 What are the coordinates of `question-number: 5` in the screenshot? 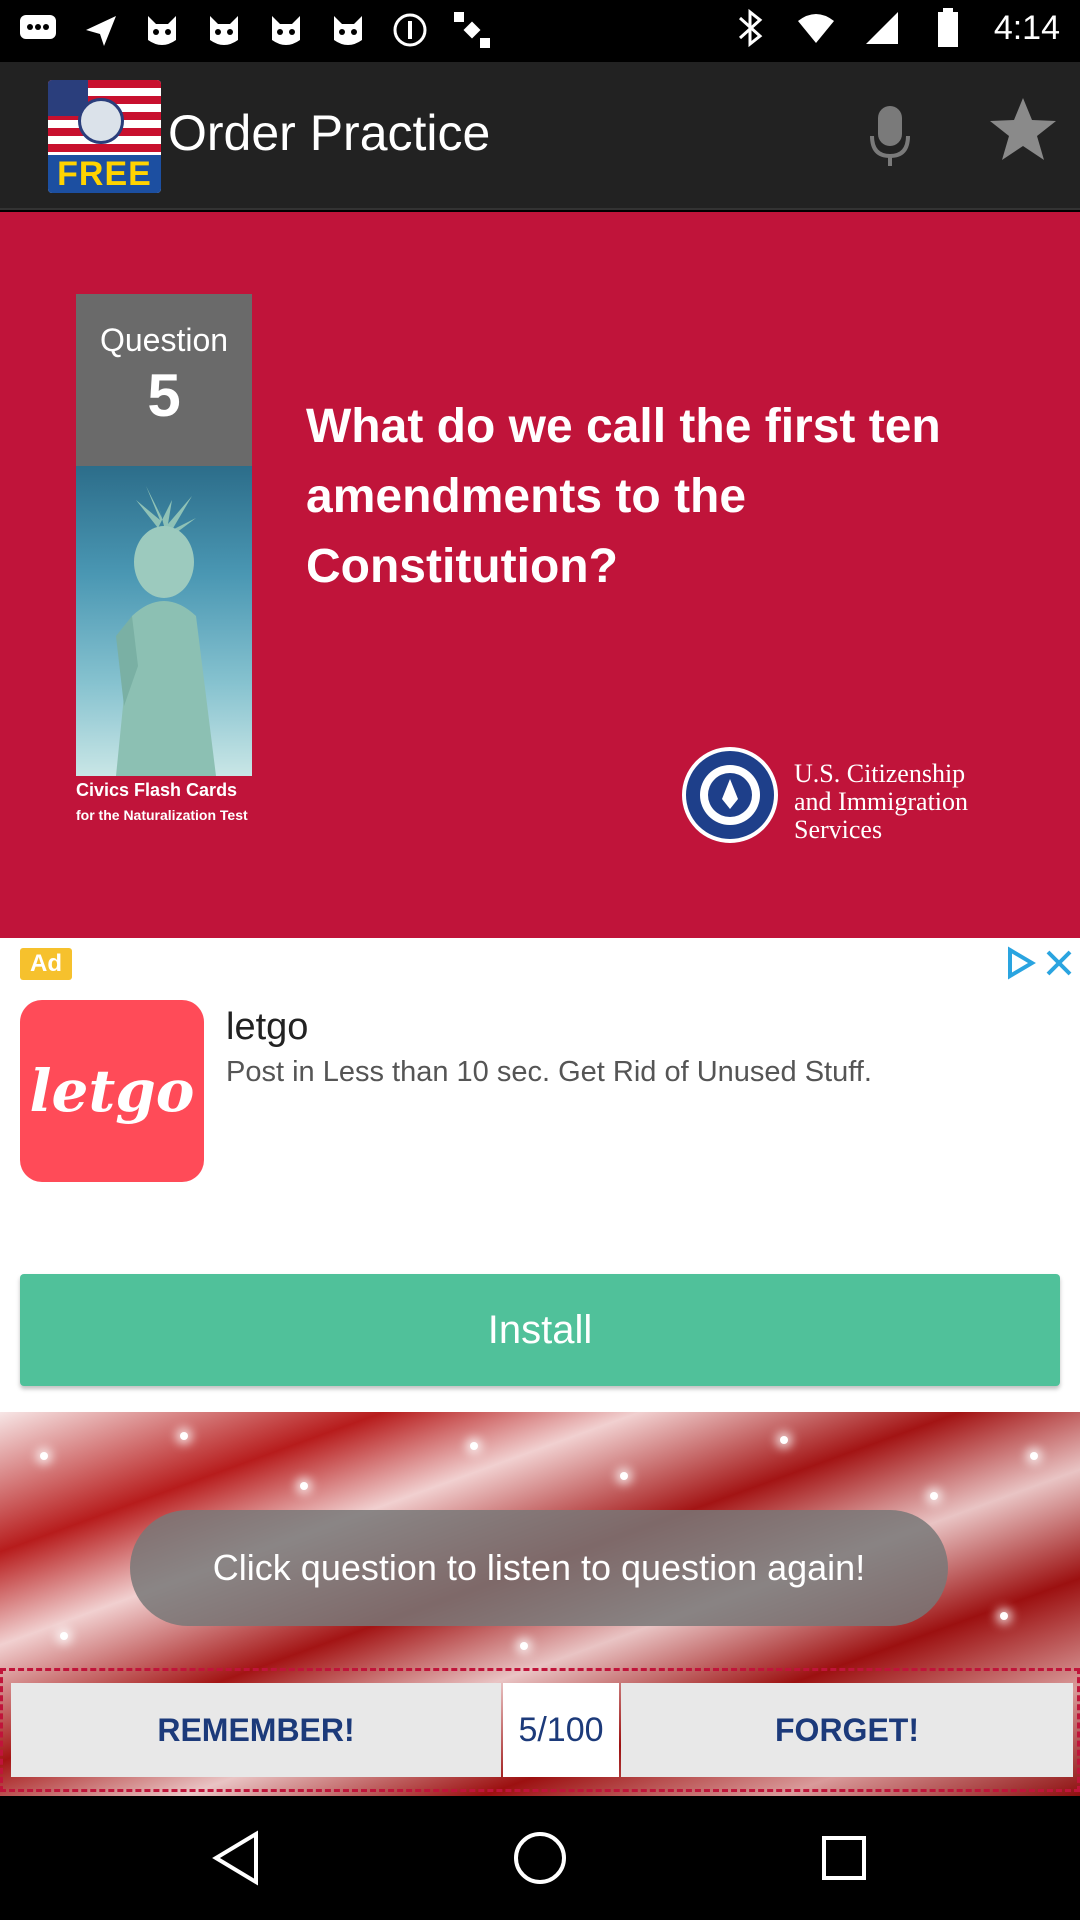 It's located at (164, 395).